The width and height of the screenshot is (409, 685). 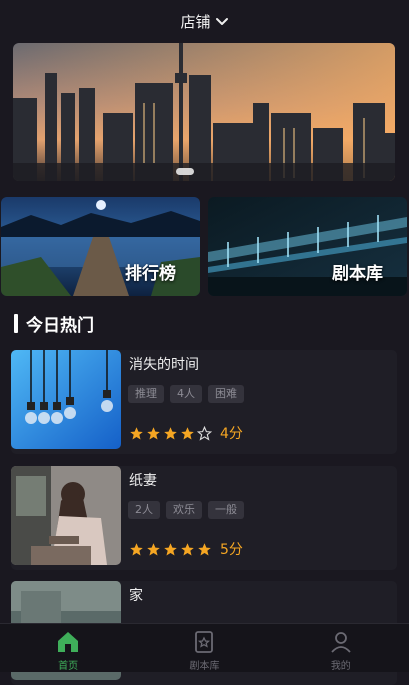 I want to click on item-tag: 4人, so click(x=186, y=394).